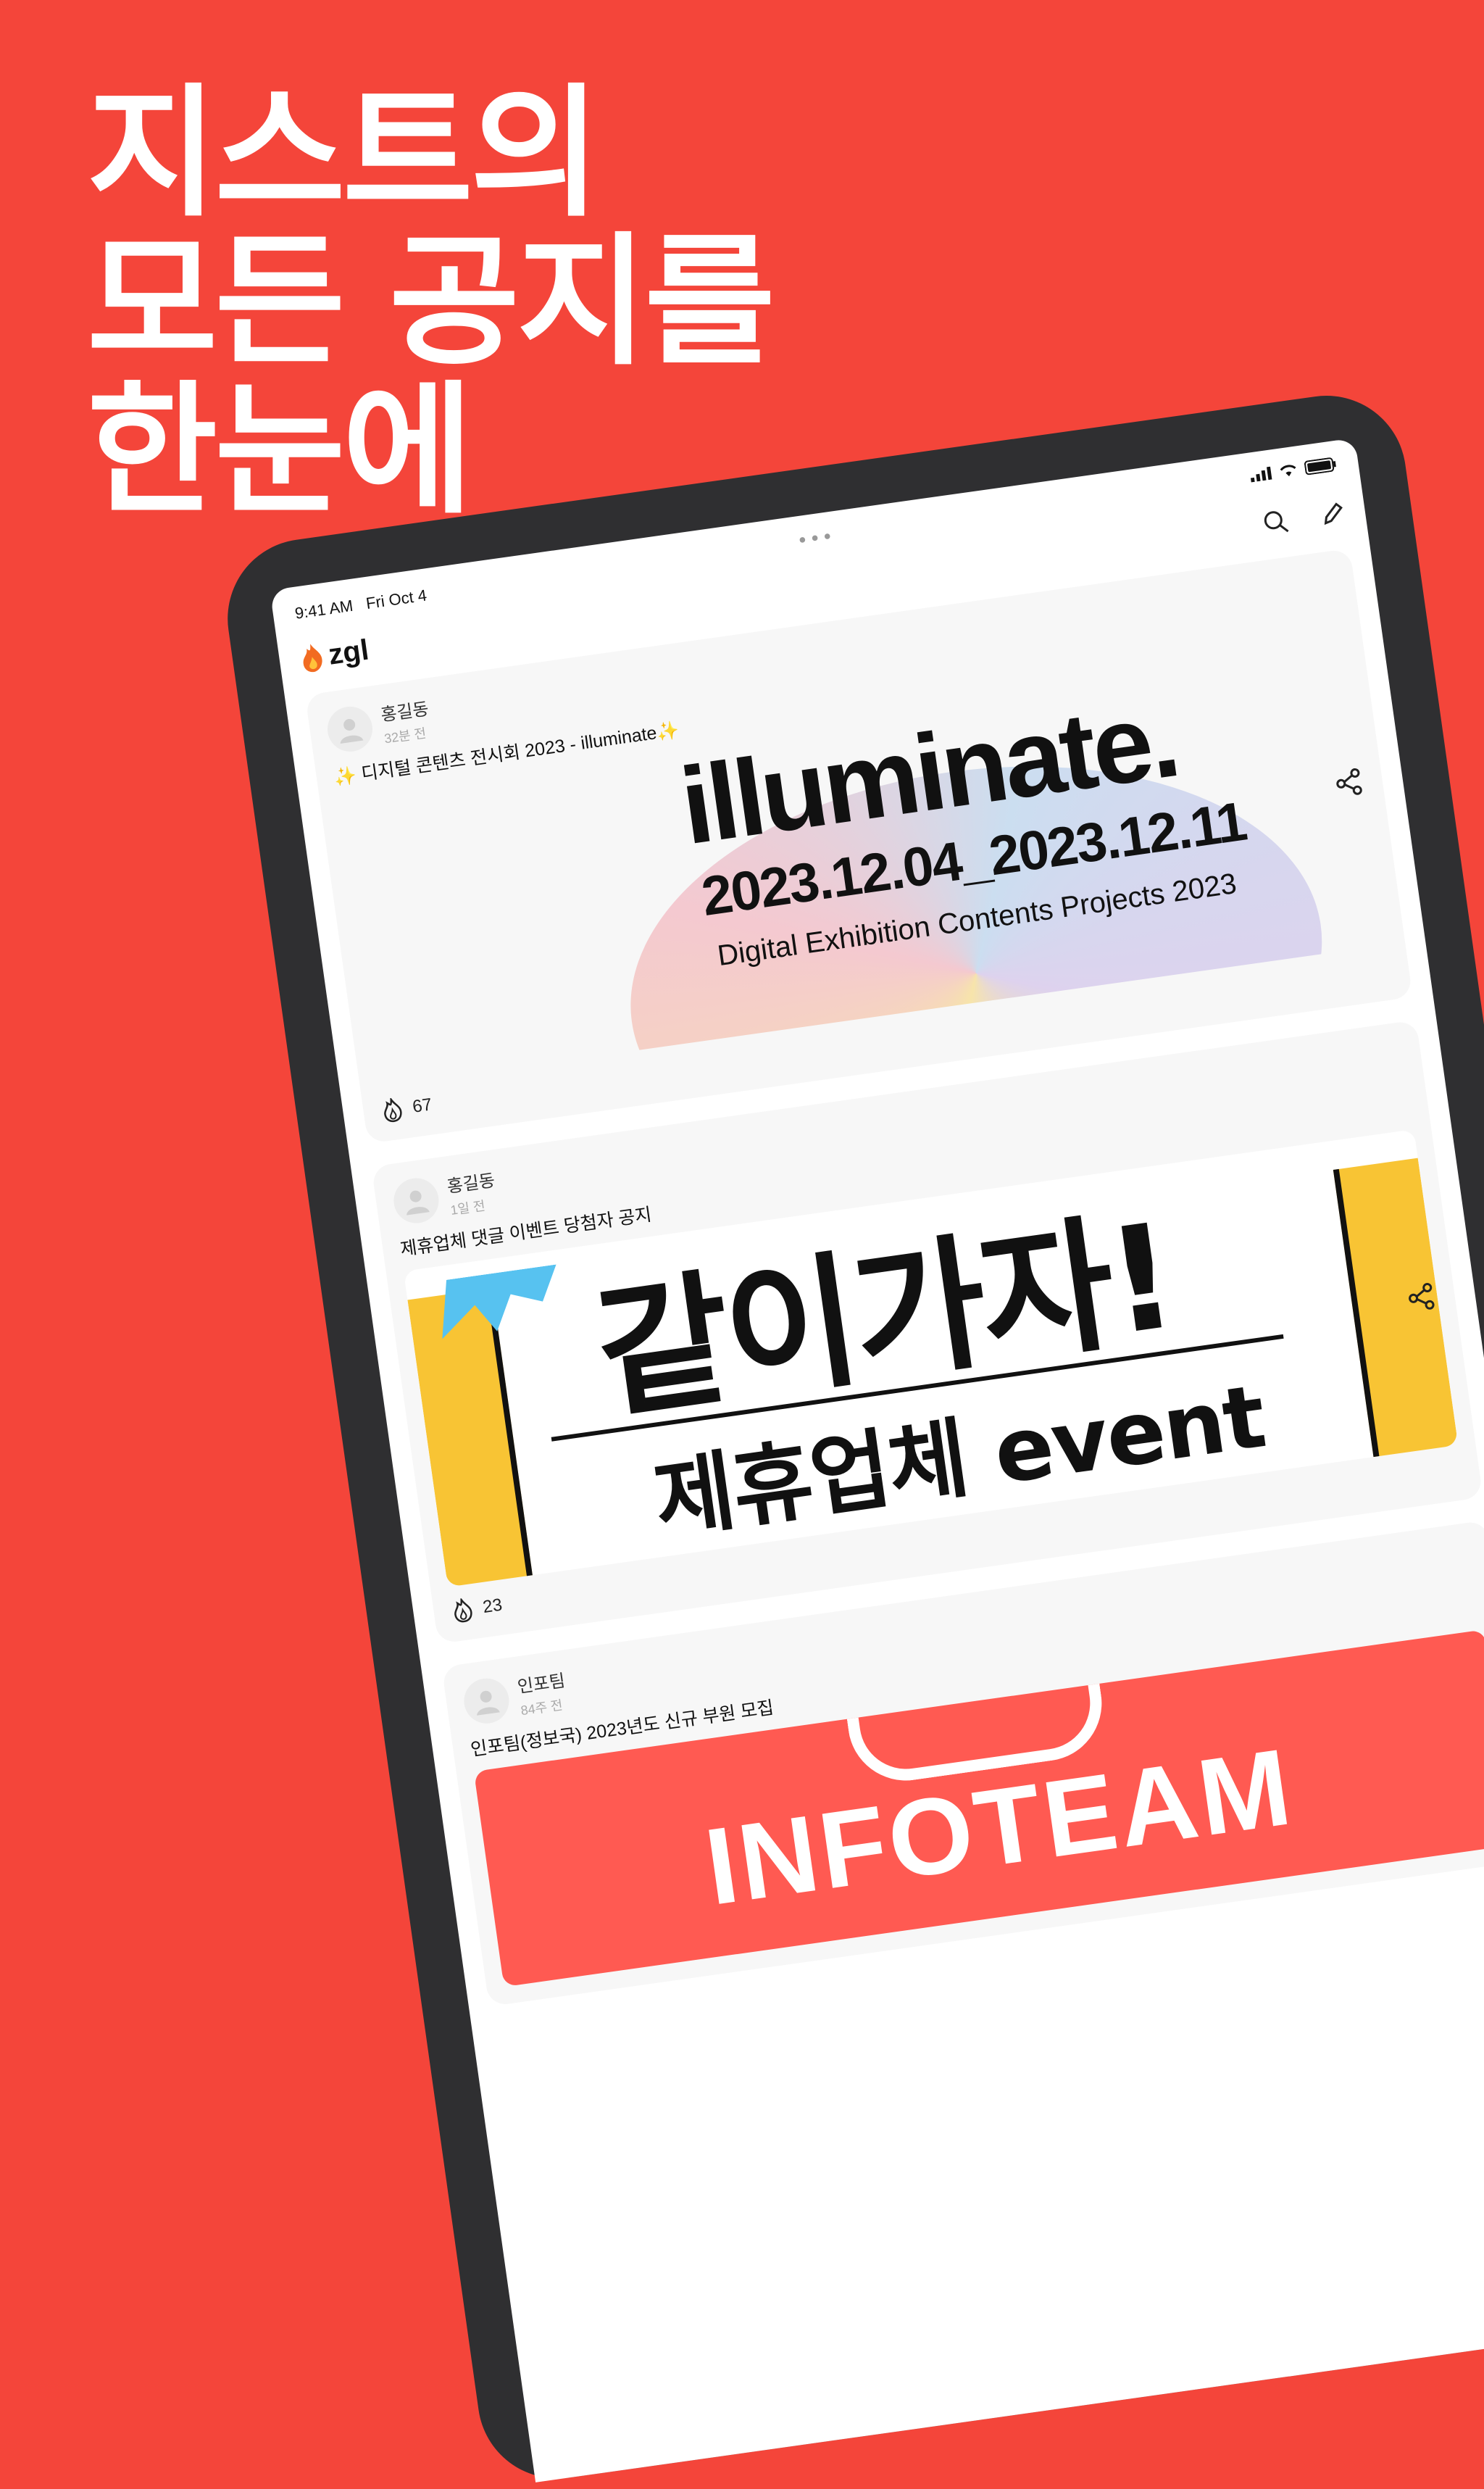 This screenshot has width=1484, height=2489. Describe the element at coordinates (541, 1685) in the screenshot. I see `author-name: 인포팀` at that location.